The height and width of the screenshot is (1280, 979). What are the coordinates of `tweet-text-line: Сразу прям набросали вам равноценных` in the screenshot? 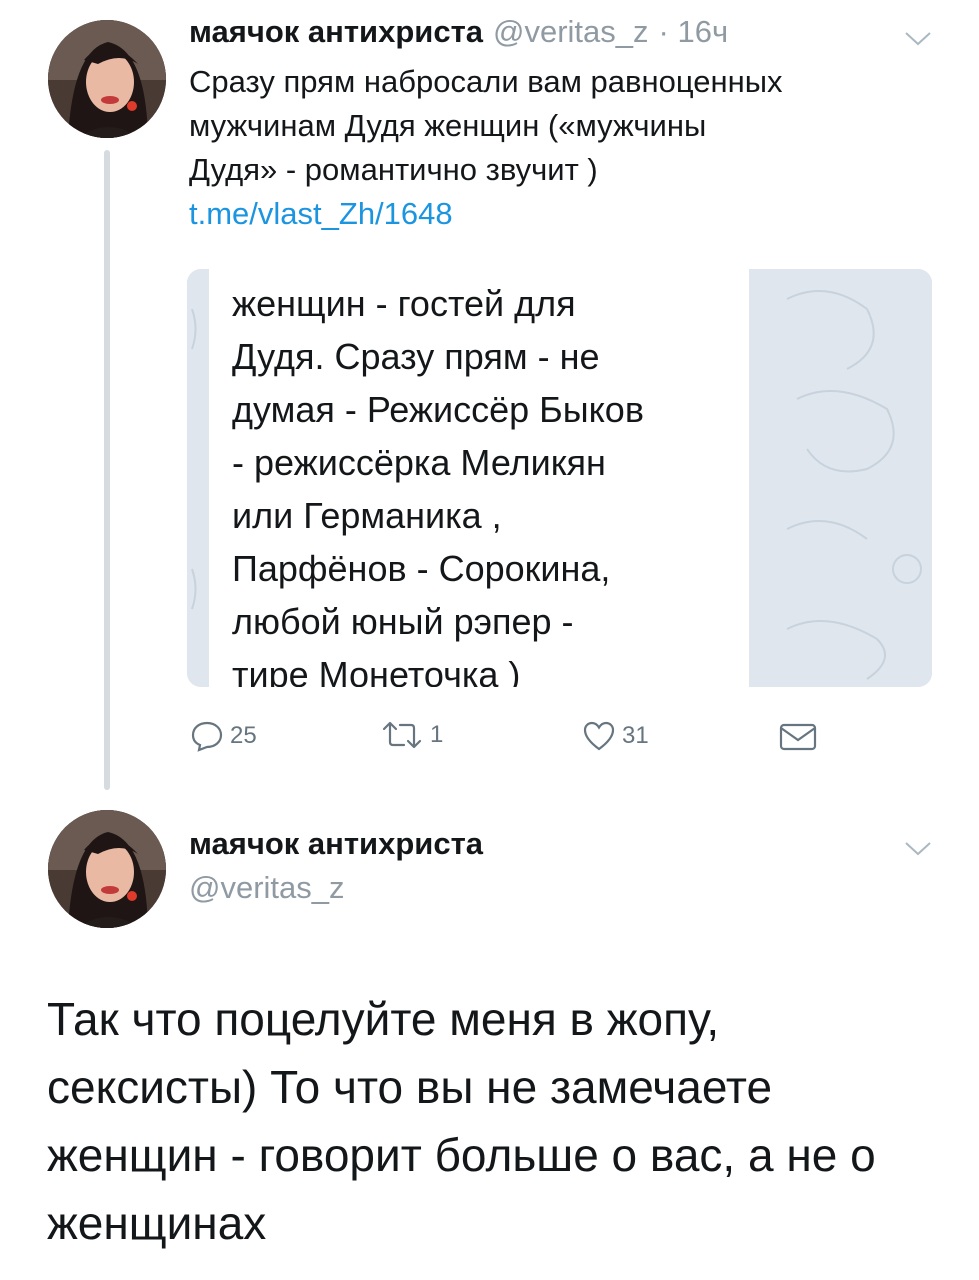 It's located at (486, 81).